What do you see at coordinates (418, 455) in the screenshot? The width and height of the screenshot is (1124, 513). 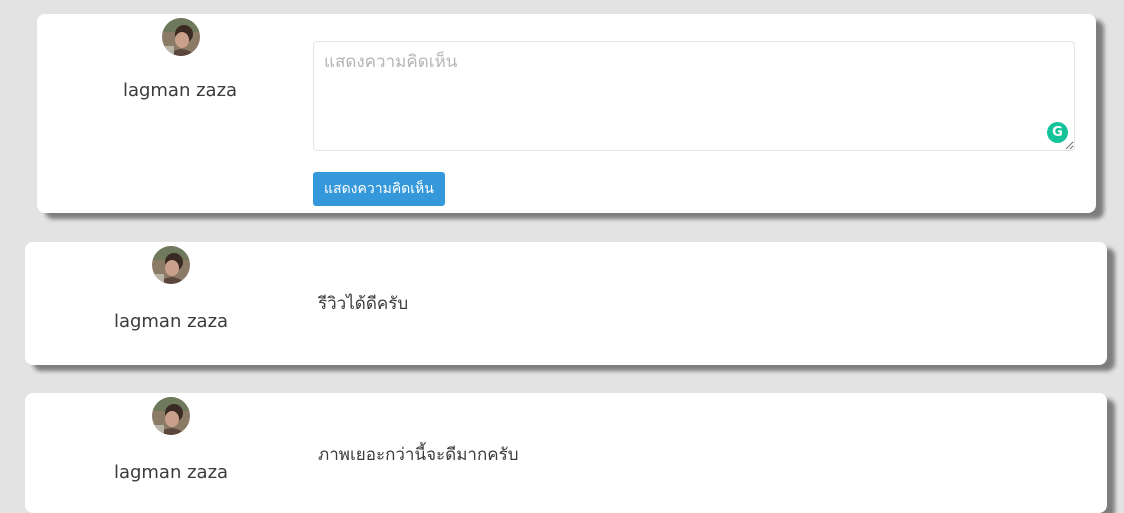 I see `comment-text: ภาพเยอะกว่านี้จะดีมากครับ` at bounding box center [418, 455].